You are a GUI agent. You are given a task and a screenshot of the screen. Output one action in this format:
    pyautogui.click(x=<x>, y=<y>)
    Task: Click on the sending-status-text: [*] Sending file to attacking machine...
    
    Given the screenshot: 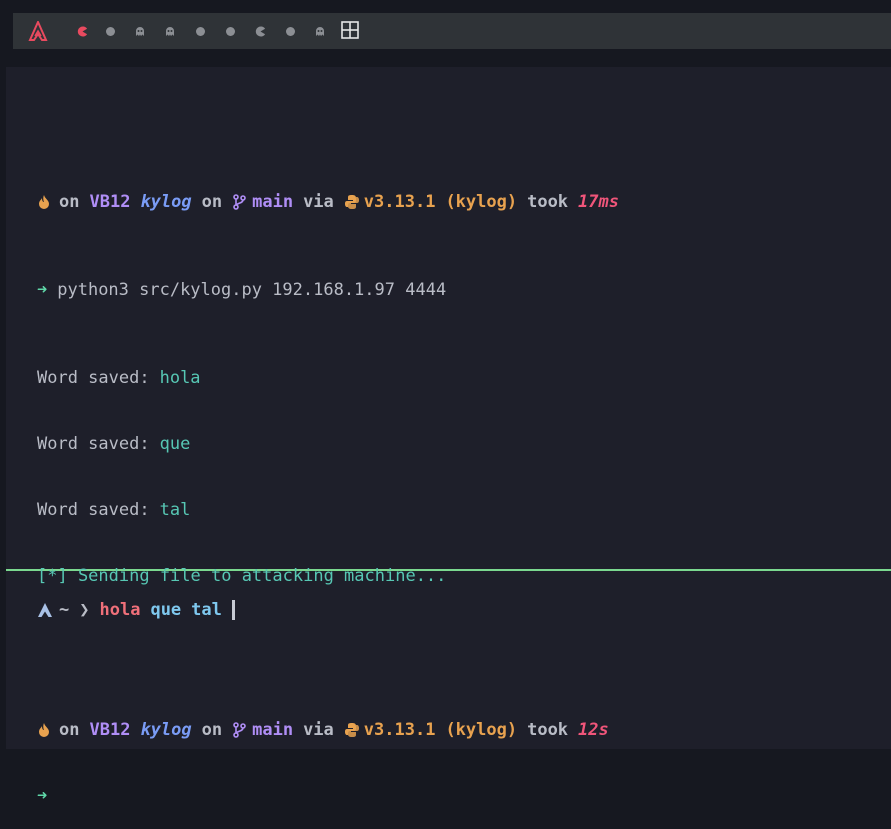 What is the action you would take?
    pyautogui.click(x=242, y=576)
    